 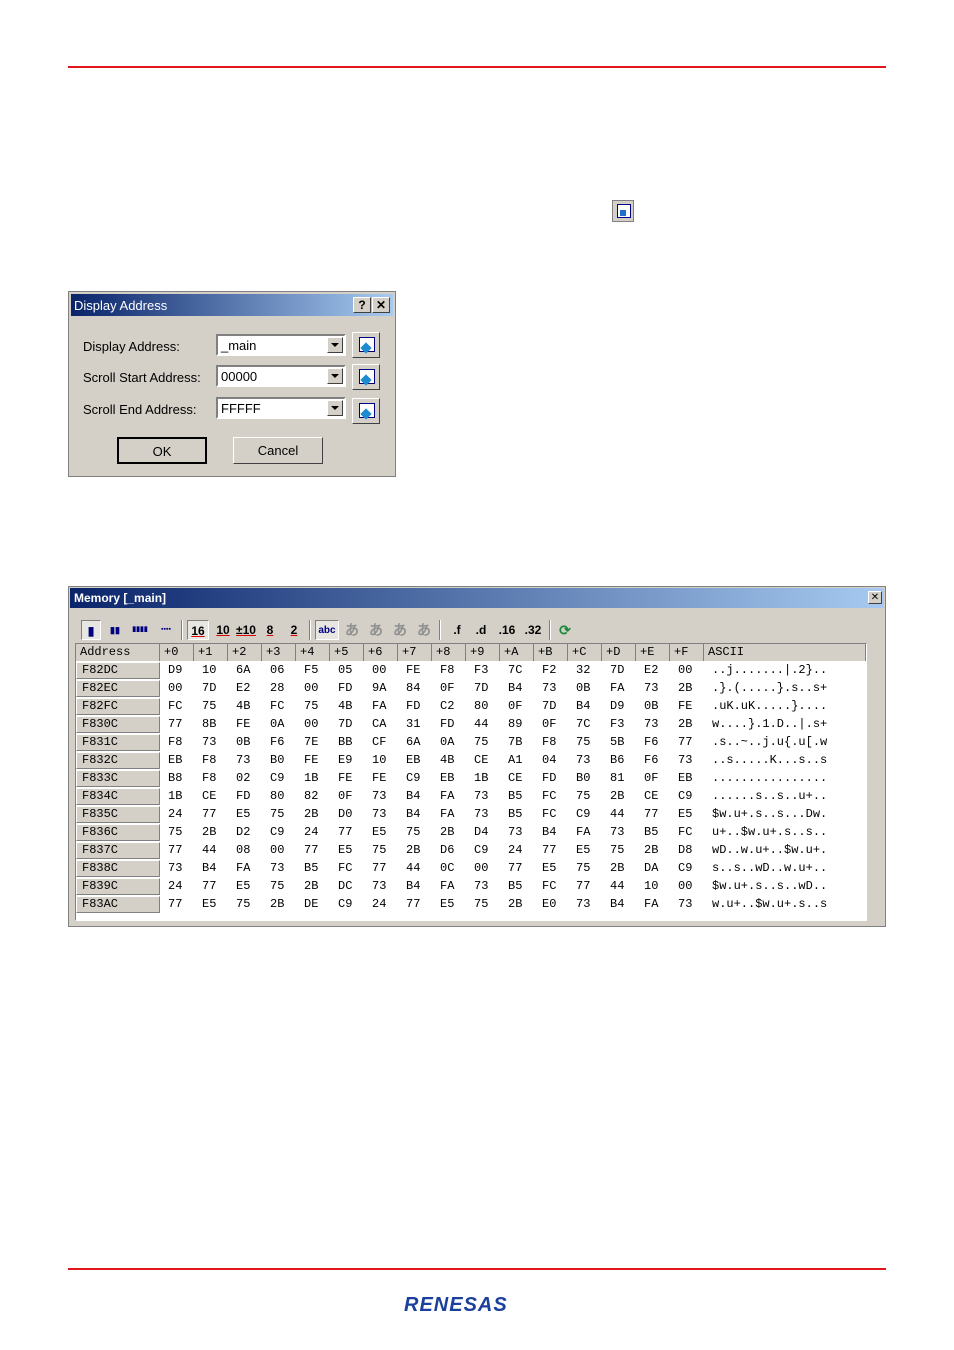 I want to click on byte-cell: 82, so click(x=311, y=796).